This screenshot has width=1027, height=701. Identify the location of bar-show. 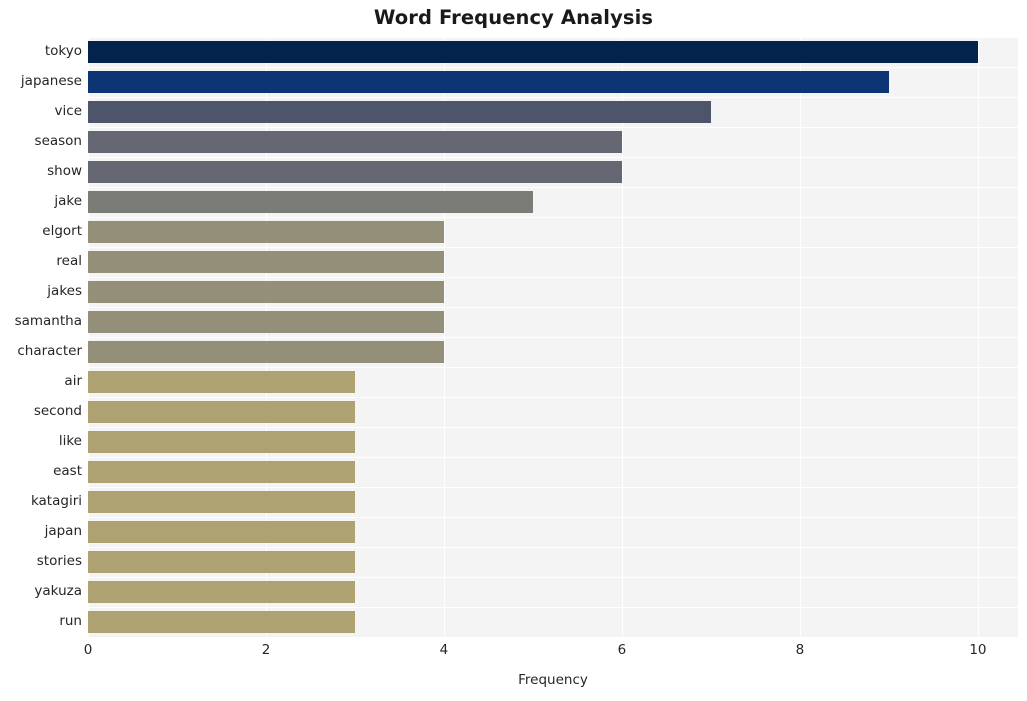
(355, 172).